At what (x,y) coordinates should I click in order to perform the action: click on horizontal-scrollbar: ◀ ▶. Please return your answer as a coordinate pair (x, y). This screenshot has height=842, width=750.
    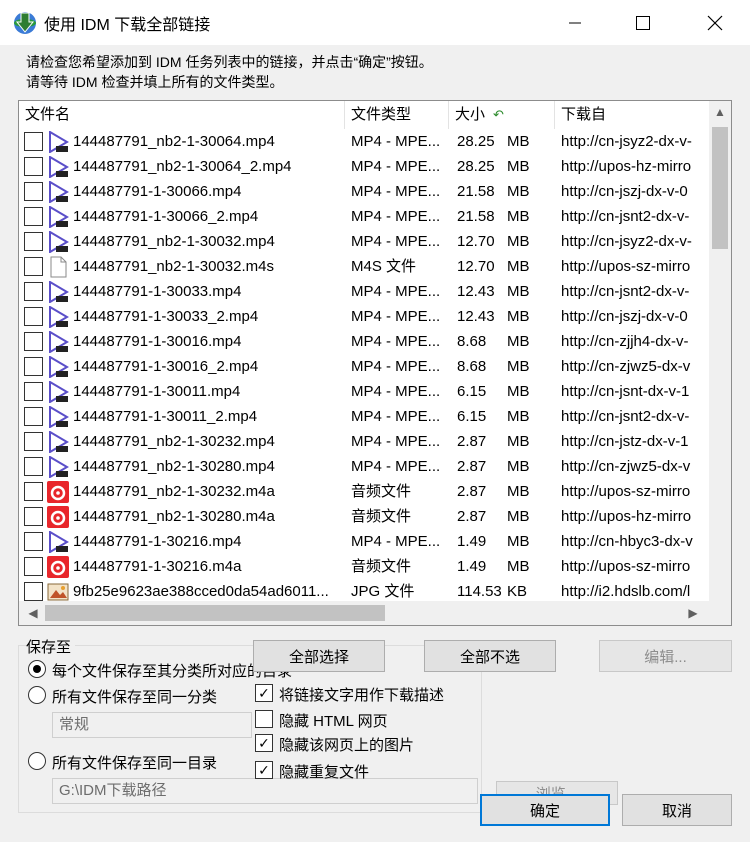
    Looking at the image, I should click on (364, 613).